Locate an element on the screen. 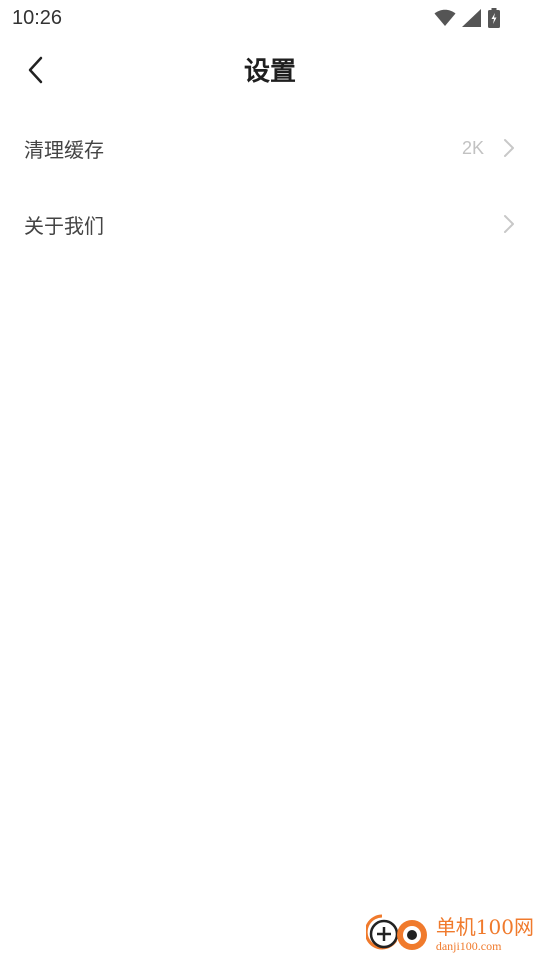 The width and height of the screenshot is (540, 960). header: 设置 is located at coordinates (270, 72).